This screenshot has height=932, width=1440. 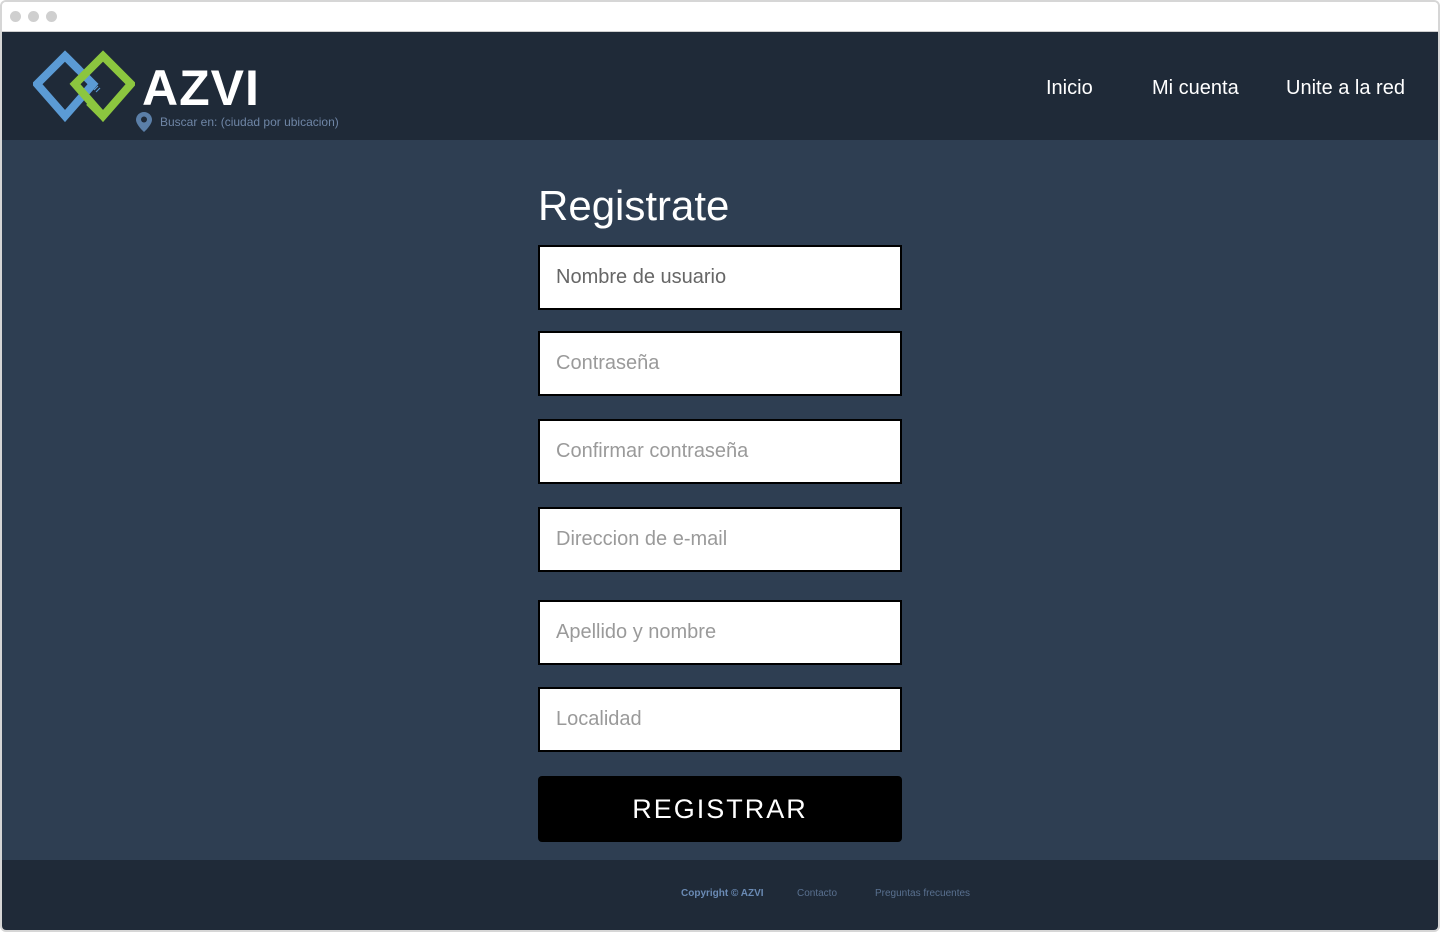 What do you see at coordinates (720, 539) in the screenshot?
I see `email-field` at bounding box center [720, 539].